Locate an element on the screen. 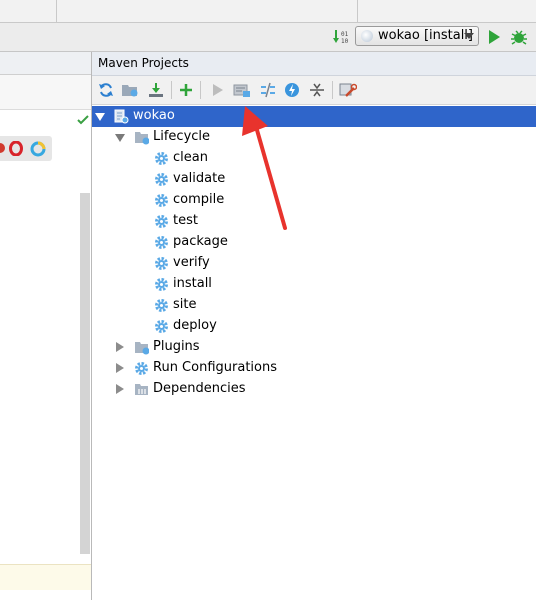 The height and width of the screenshot is (600, 536). browser-icons-bar is located at coordinates (26, 148).